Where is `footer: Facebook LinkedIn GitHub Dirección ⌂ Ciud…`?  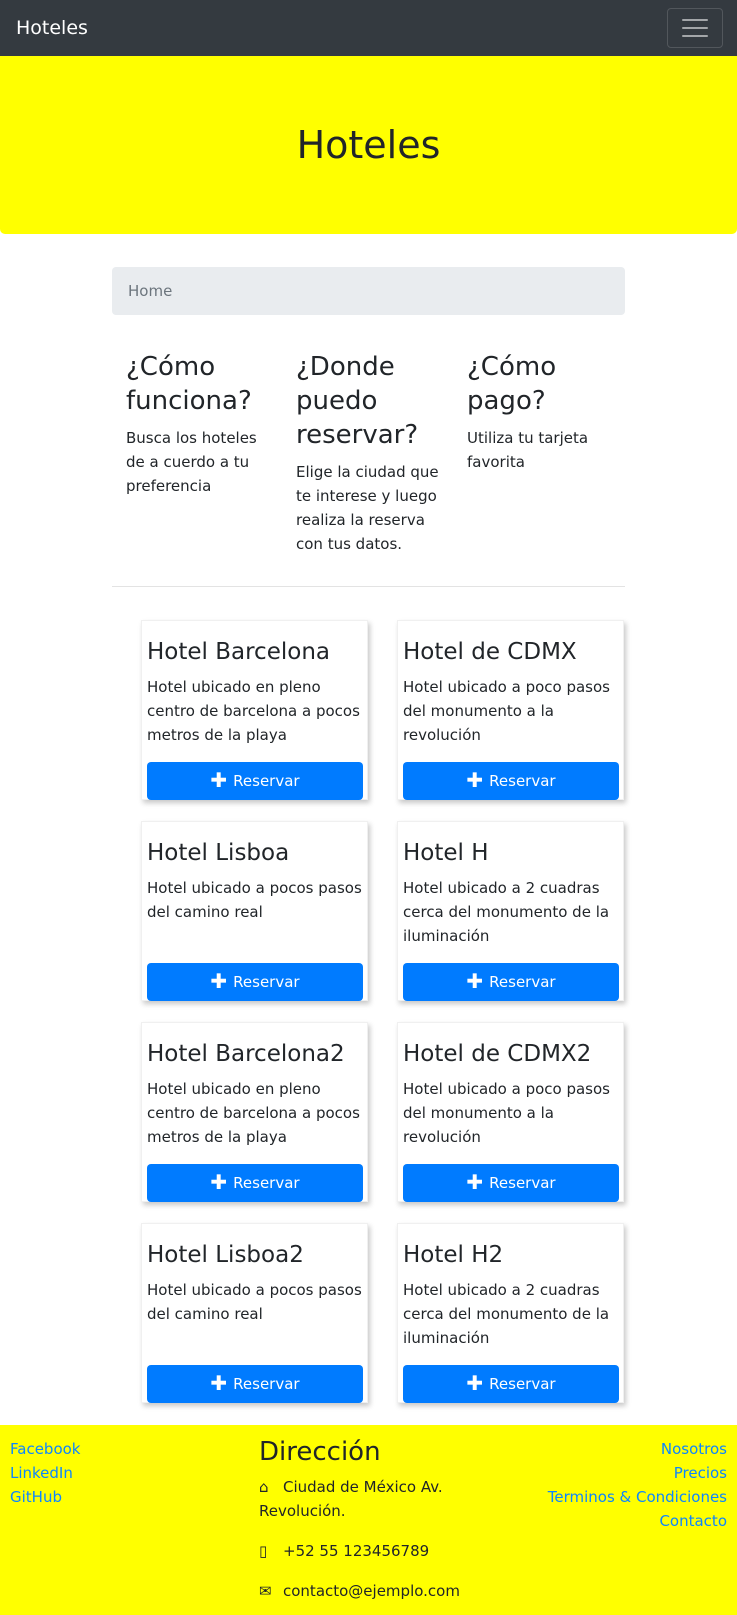
footer: Facebook LinkedIn GitHub Dirección ⌂ Ciud… is located at coordinates (368, 1520).